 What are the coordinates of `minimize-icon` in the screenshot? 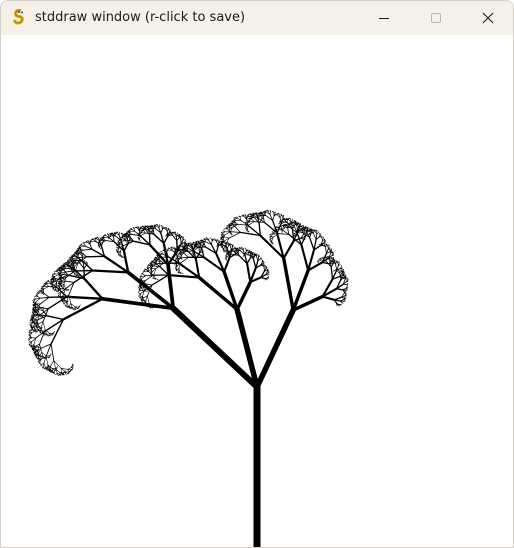 It's located at (384, 18).